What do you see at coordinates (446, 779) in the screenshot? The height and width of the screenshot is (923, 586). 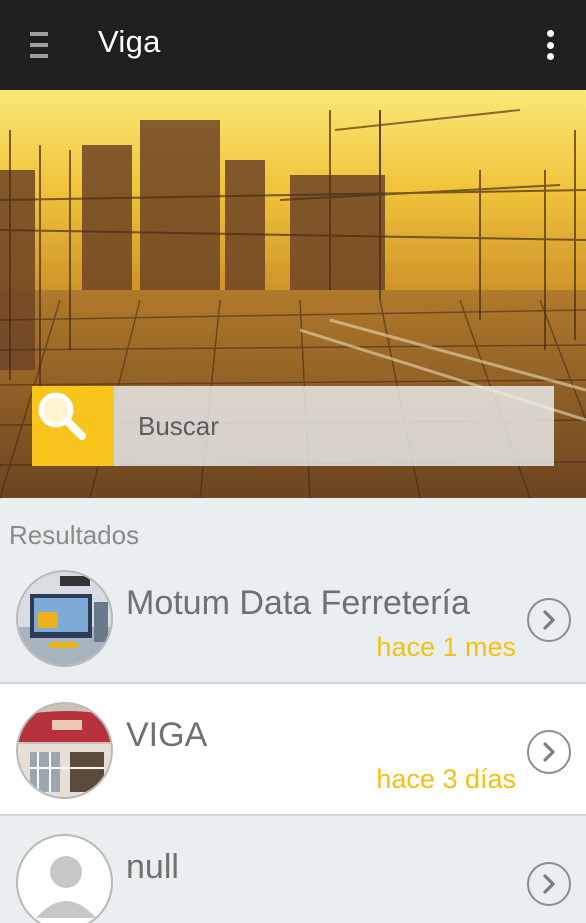 I see `list-item-time: hace 3 días` at bounding box center [446, 779].